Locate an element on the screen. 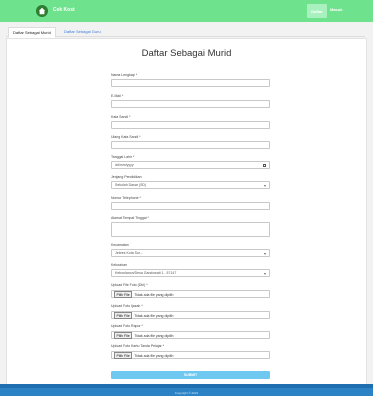 The image size is (373, 396). telepon-input is located at coordinates (190, 206).